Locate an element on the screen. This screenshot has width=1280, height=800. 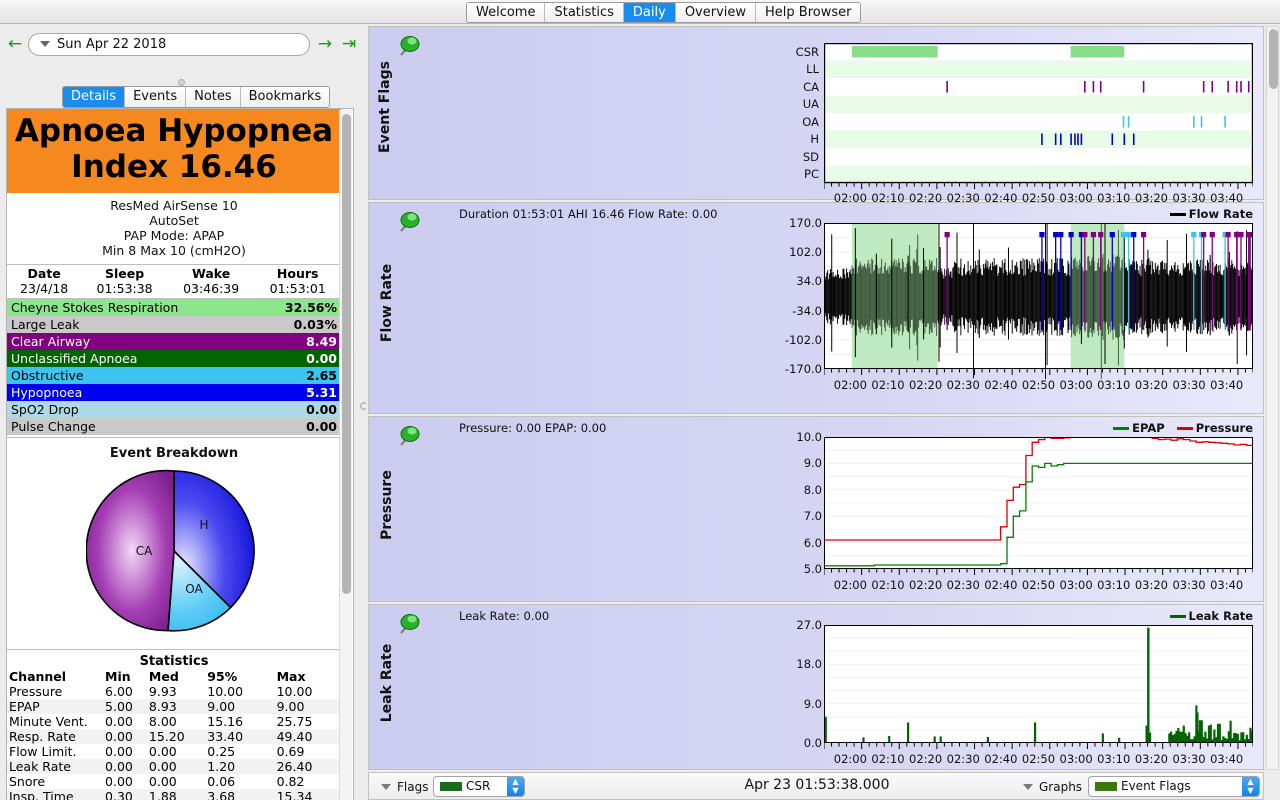
event-flag-row-ua: UA is located at coordinates (810, 104).